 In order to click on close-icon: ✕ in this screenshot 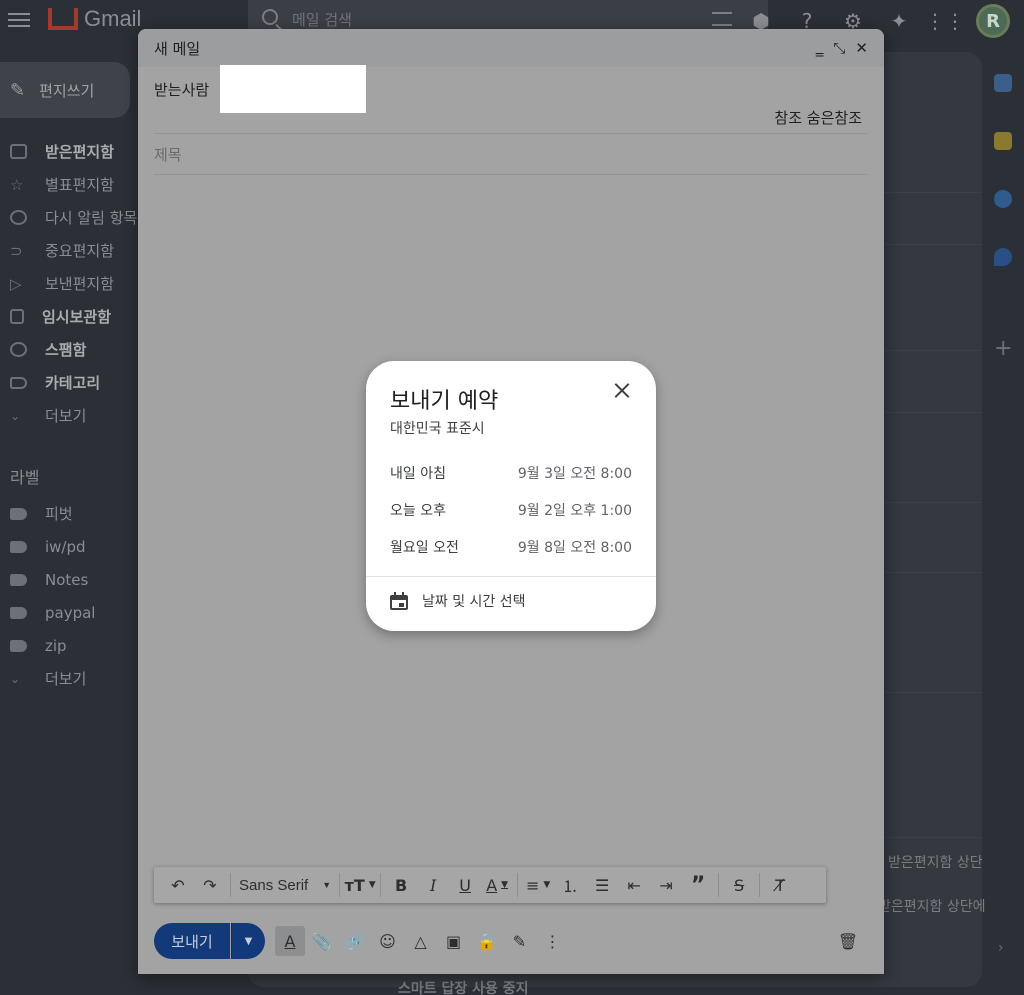, I will do `click(861, 48)`.